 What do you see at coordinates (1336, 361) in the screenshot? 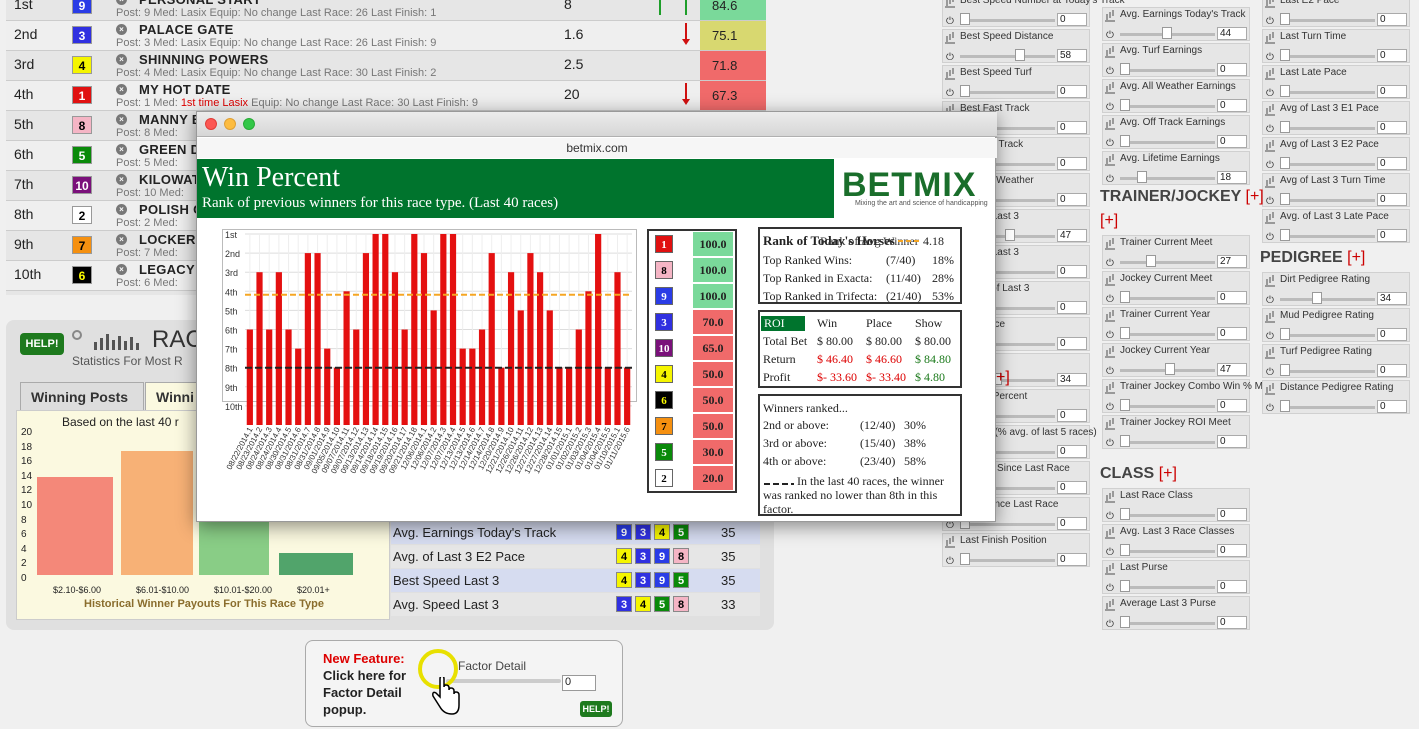
I see `factor-slider-item: Turf Pedigree Rating ⏻ 0` at bounding box center [1336, 361].